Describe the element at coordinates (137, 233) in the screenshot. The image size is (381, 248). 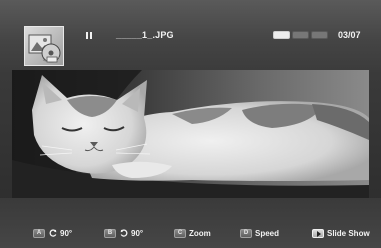
I see `rotate-right-label: 90°` at that location.